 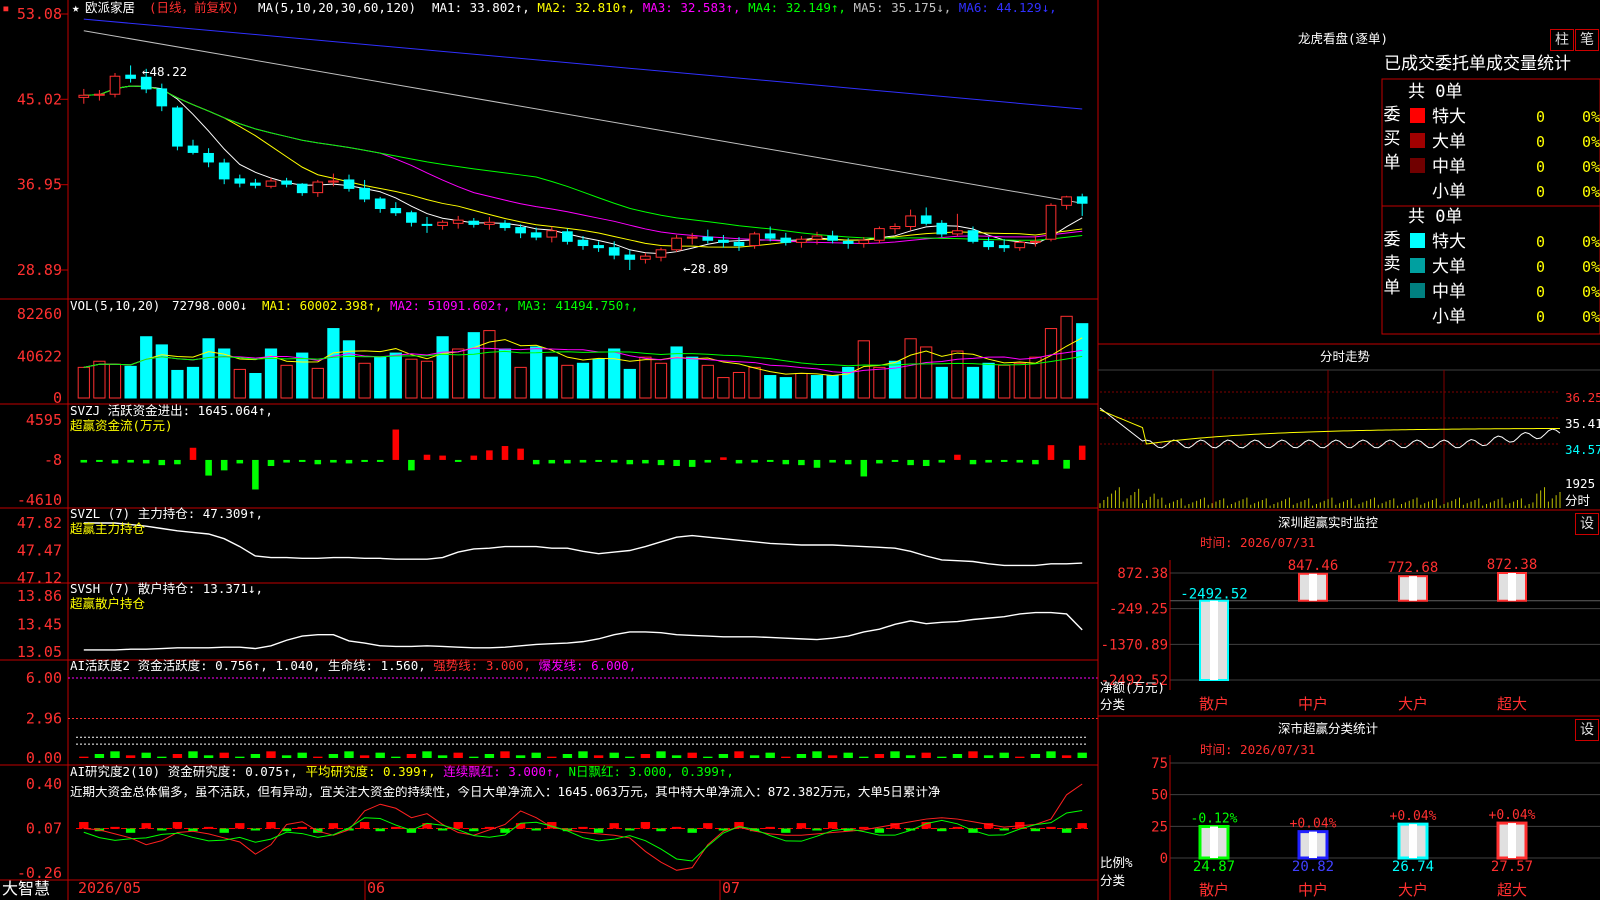 I want to click on monitor-net-label: 净额(万元), so click(x=1133, y=687).